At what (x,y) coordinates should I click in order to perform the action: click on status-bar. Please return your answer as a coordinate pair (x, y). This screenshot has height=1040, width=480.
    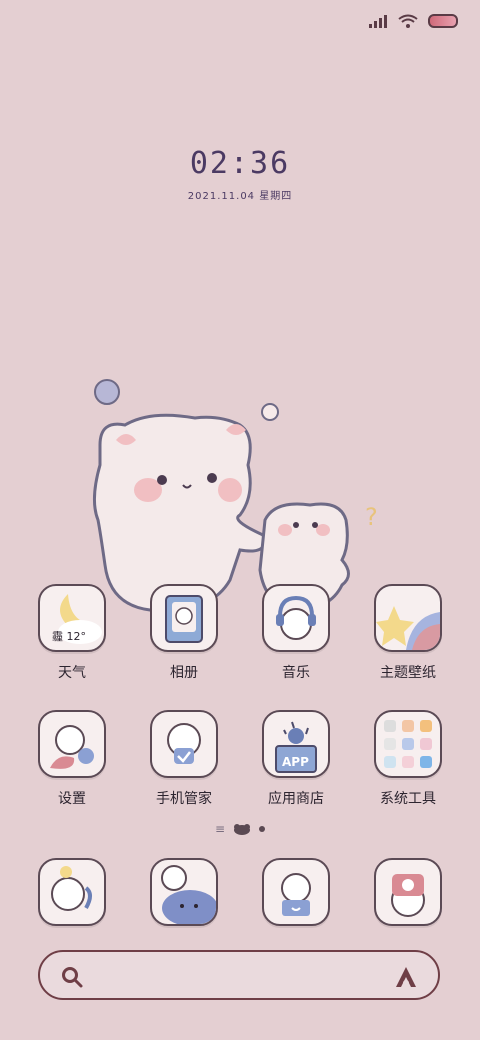
    Looking at the image, I should click on (413, 21).